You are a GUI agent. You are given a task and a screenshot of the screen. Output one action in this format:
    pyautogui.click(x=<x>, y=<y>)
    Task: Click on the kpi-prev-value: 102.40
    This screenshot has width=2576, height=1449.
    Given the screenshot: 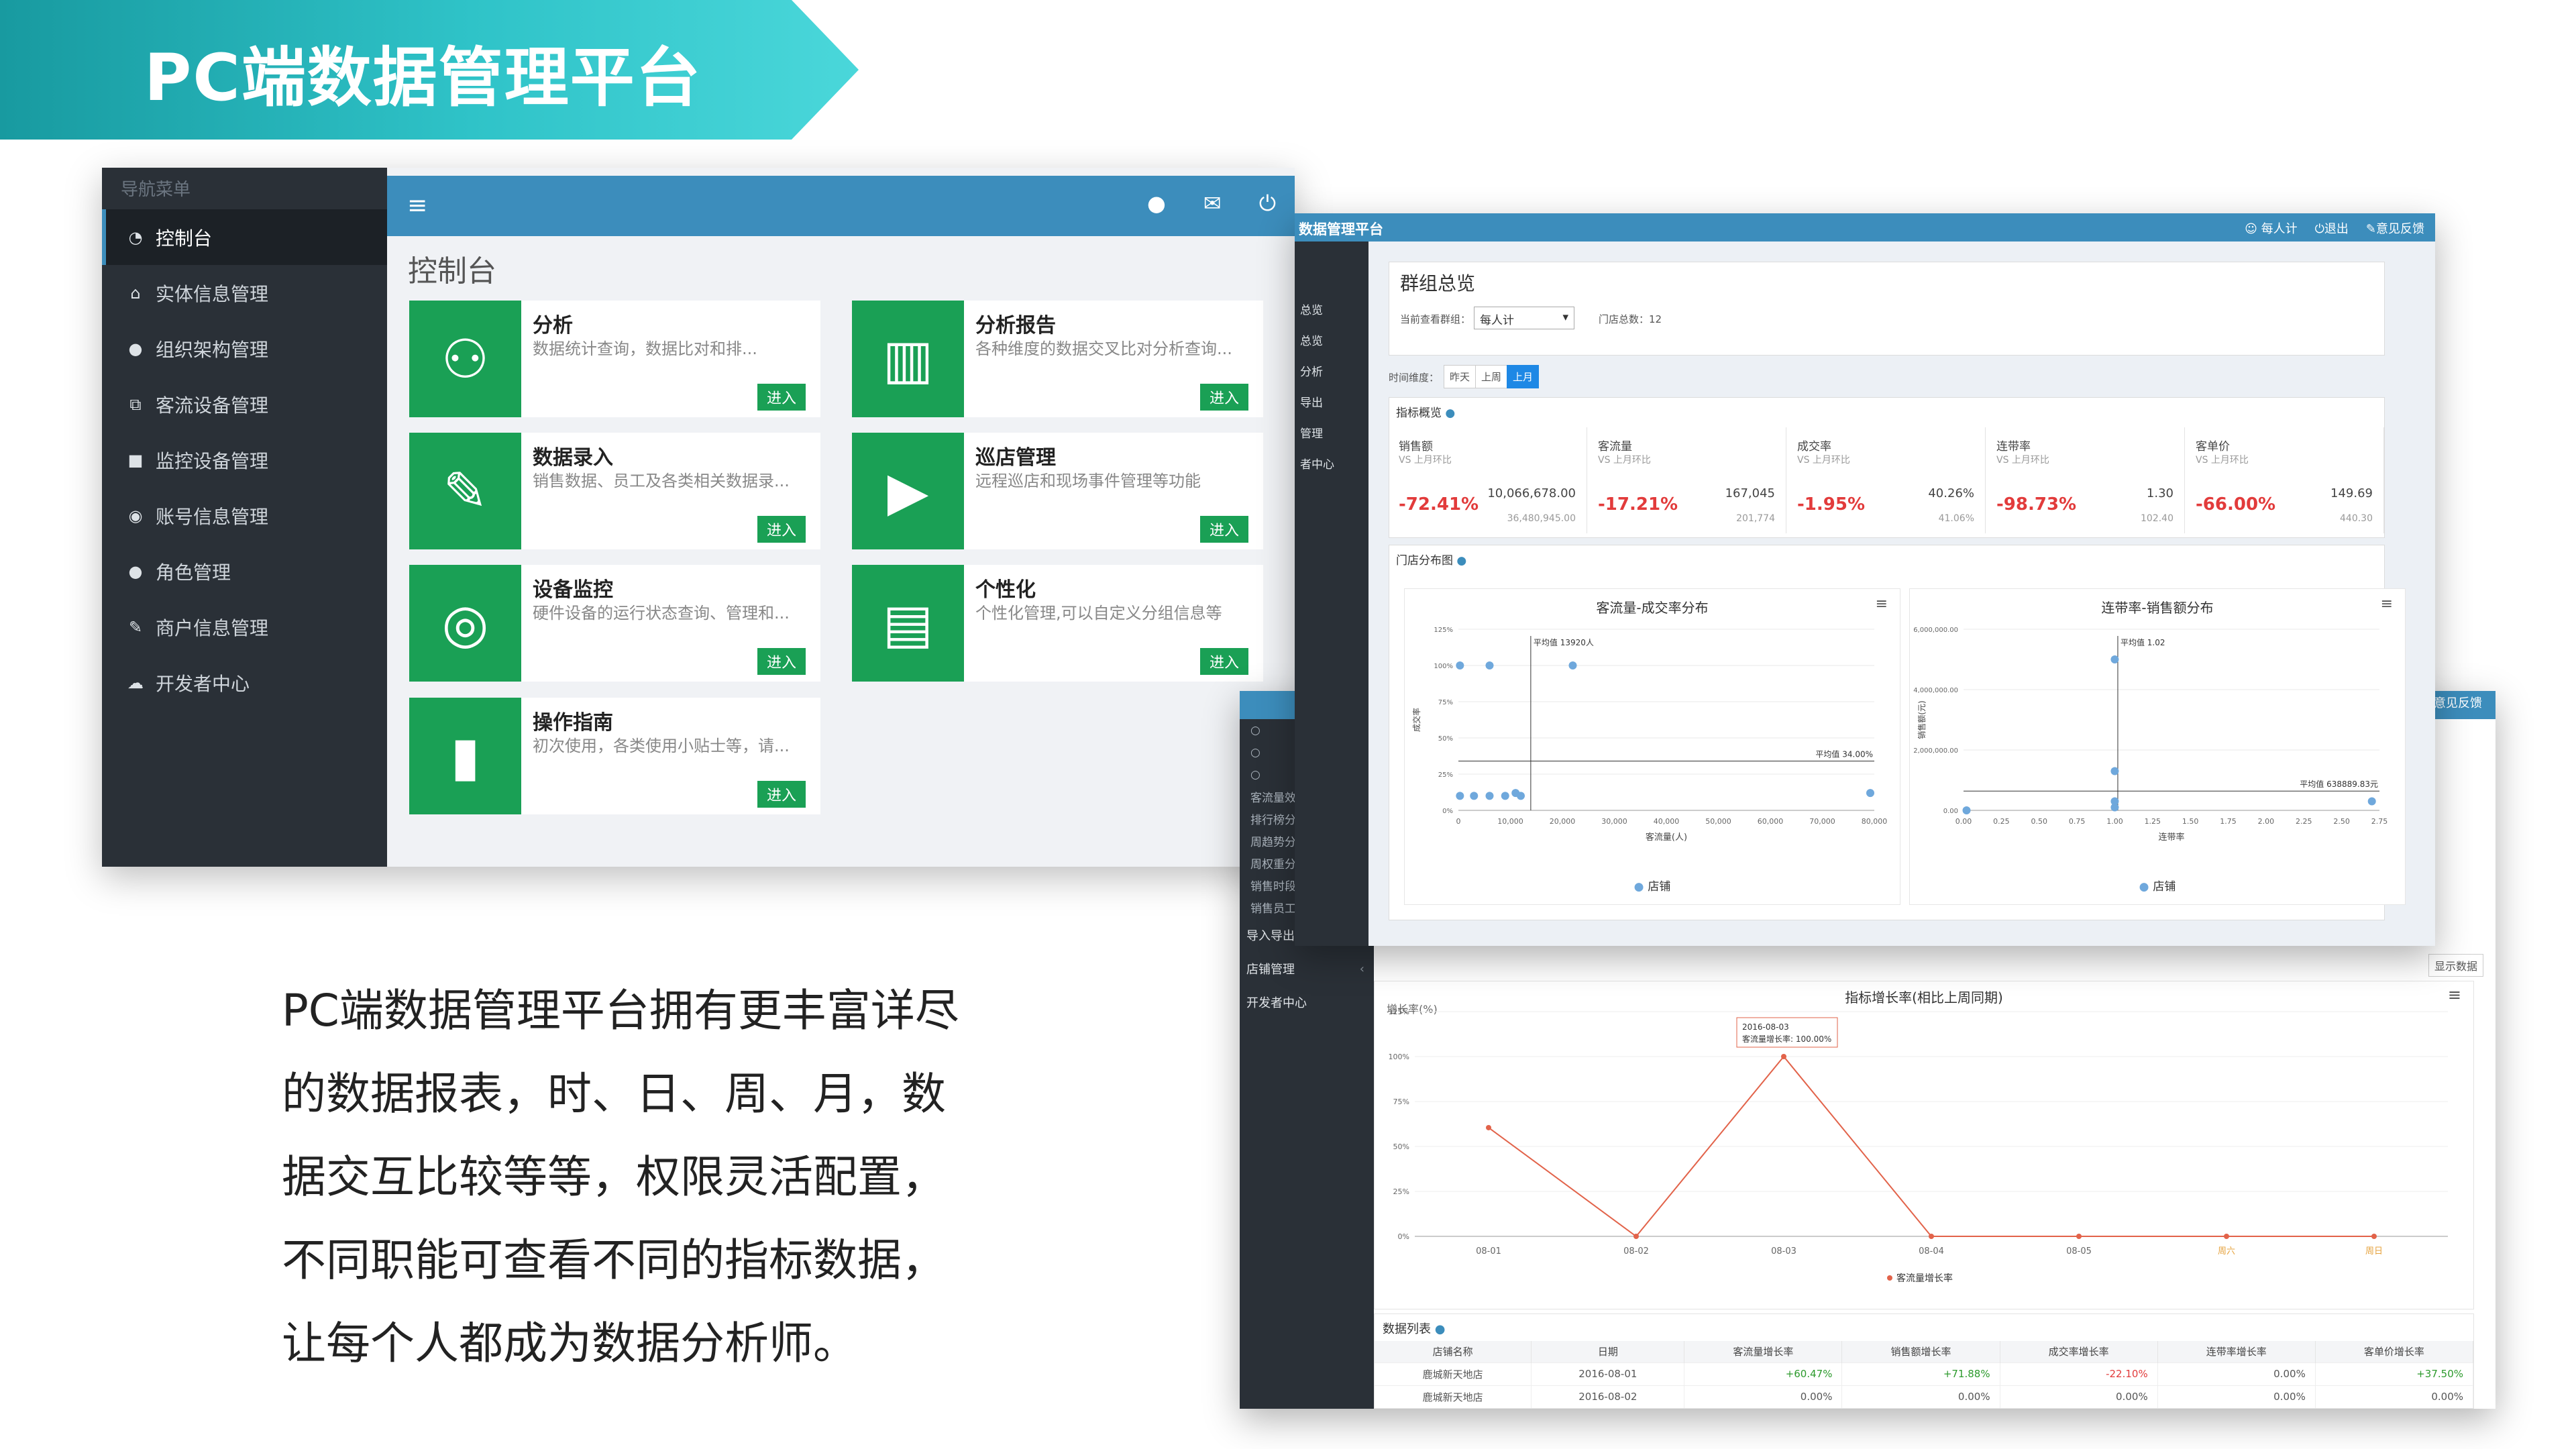 What is the action you would take?
    pyautogui.click(x=2157, y=518)
    